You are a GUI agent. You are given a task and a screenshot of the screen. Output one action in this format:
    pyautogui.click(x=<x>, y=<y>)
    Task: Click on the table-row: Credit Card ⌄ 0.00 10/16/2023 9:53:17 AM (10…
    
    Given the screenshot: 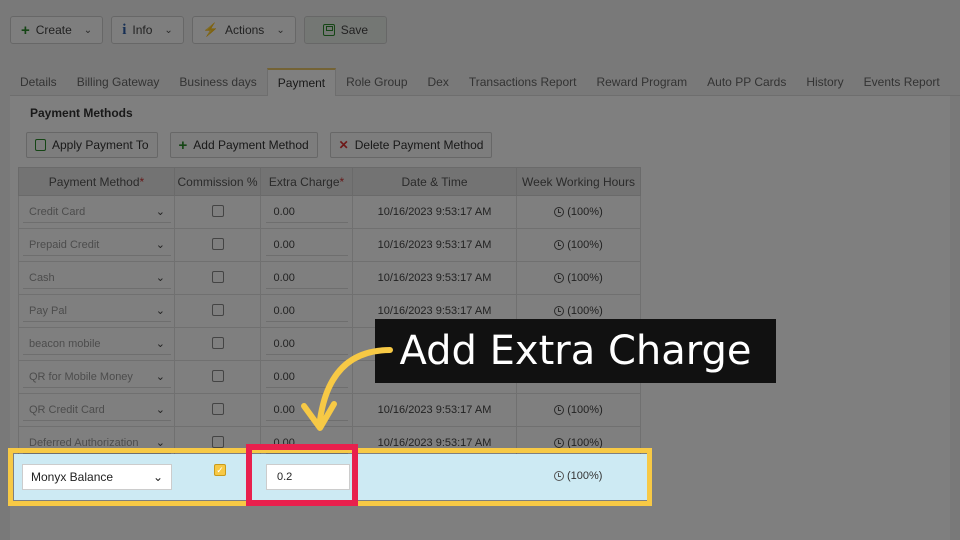 What is the action you would take?
    pyautogui.click(x=329, y=212)
    